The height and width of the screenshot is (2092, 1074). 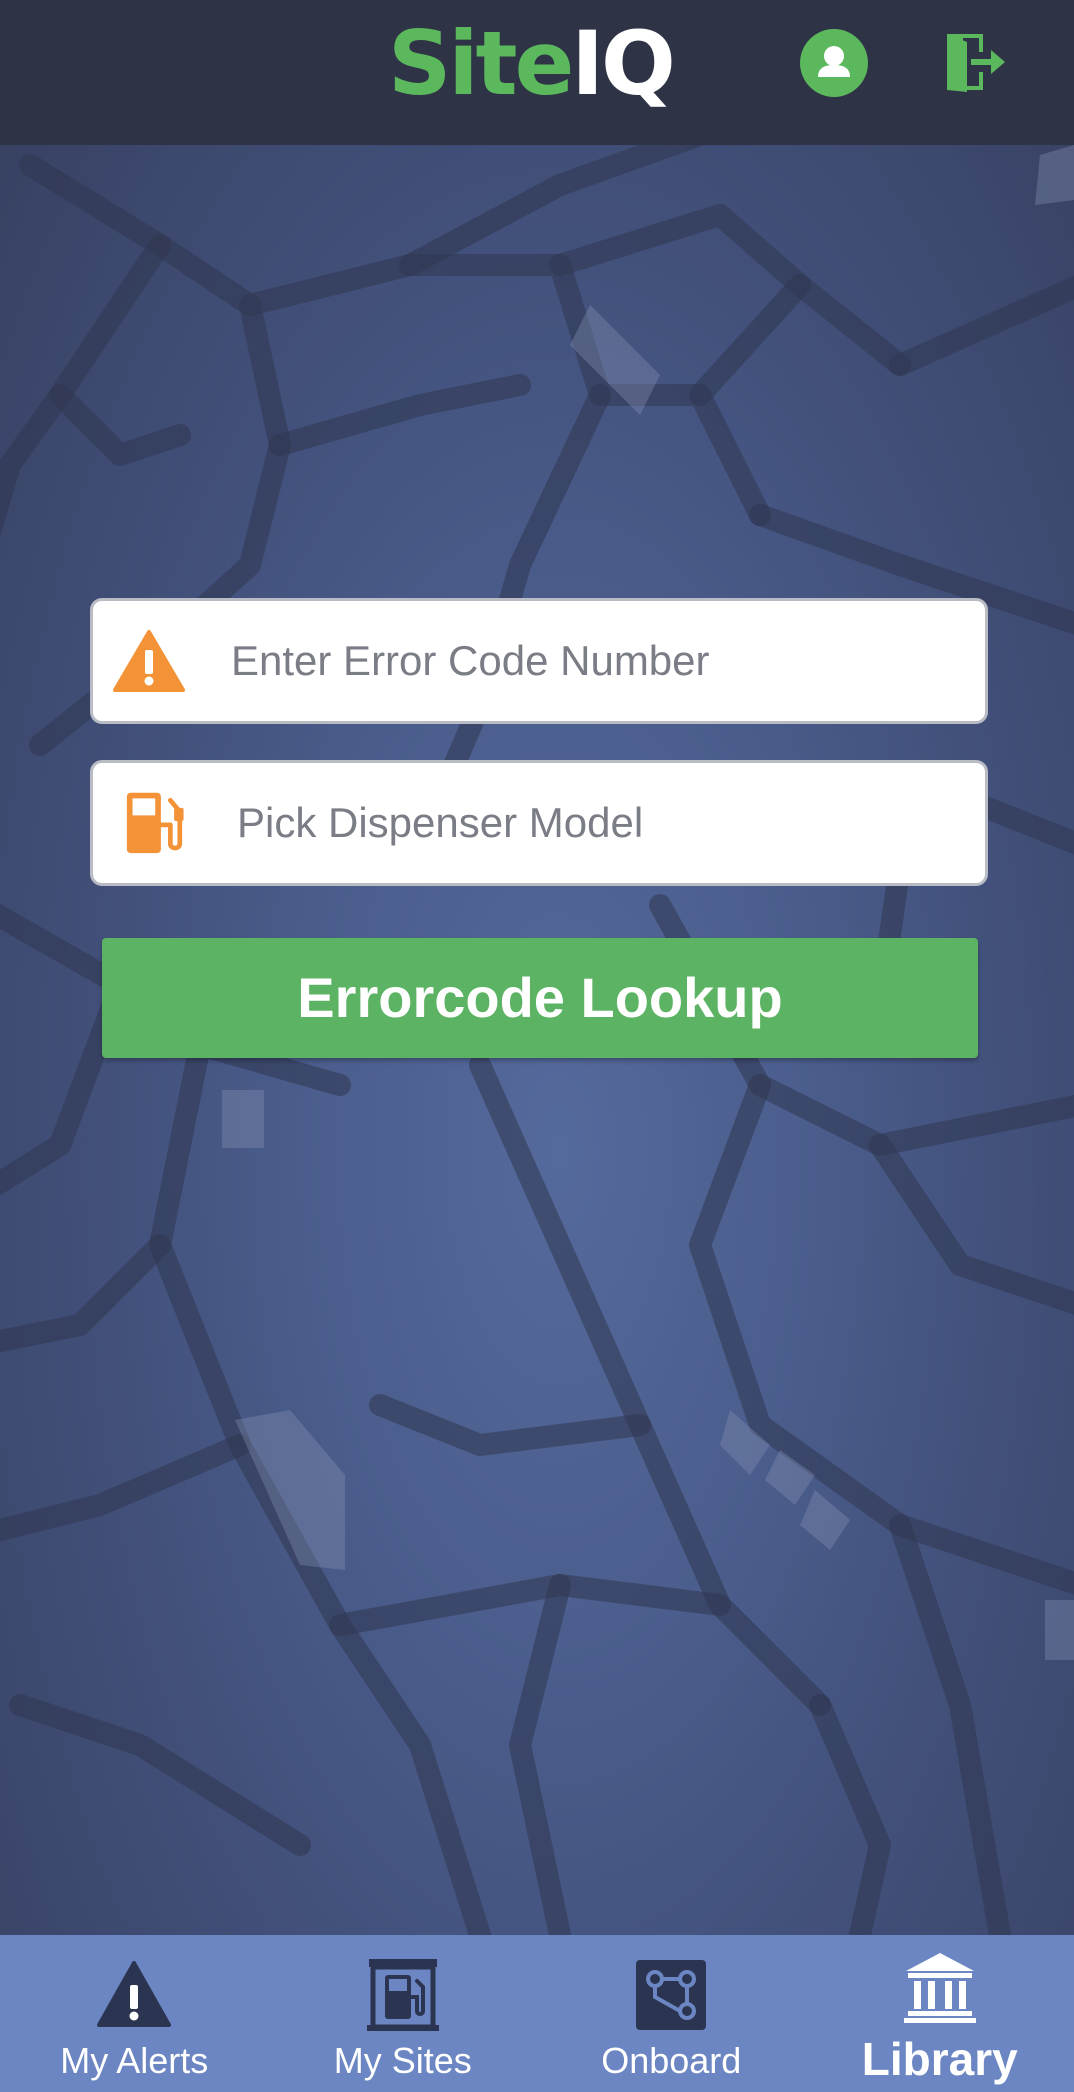 What do you see at coordinates (671, 2060) in the screenshot?
I see `nav-label-onboard: Onboard` at bounding box center [671, 2060].